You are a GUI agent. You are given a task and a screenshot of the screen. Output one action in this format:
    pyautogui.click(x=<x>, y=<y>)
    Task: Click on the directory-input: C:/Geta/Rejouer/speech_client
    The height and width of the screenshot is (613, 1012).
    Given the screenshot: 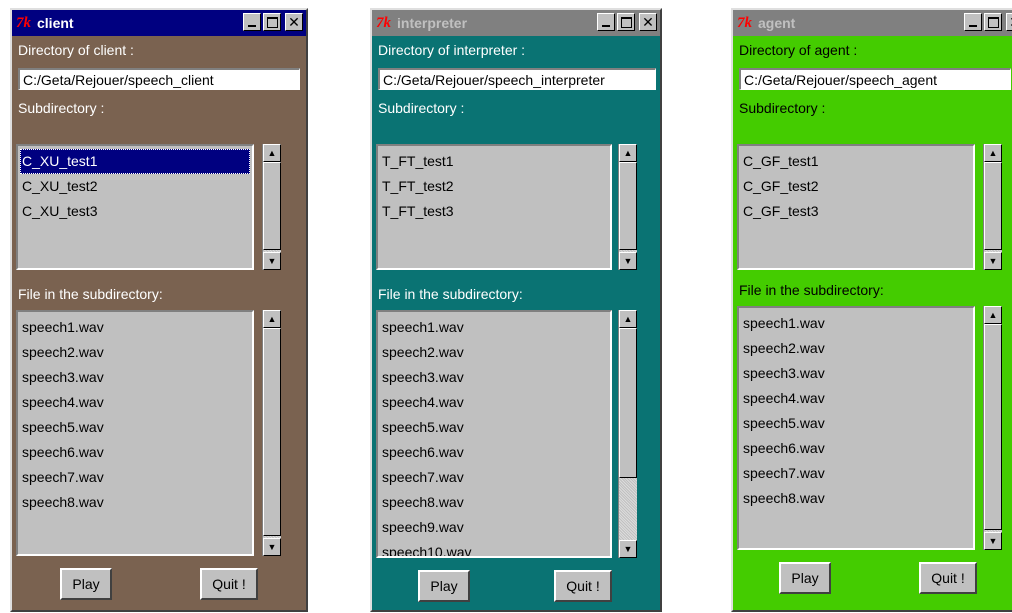 What is the action you would take?
    pyautogui.click(x=159, y=79)
    